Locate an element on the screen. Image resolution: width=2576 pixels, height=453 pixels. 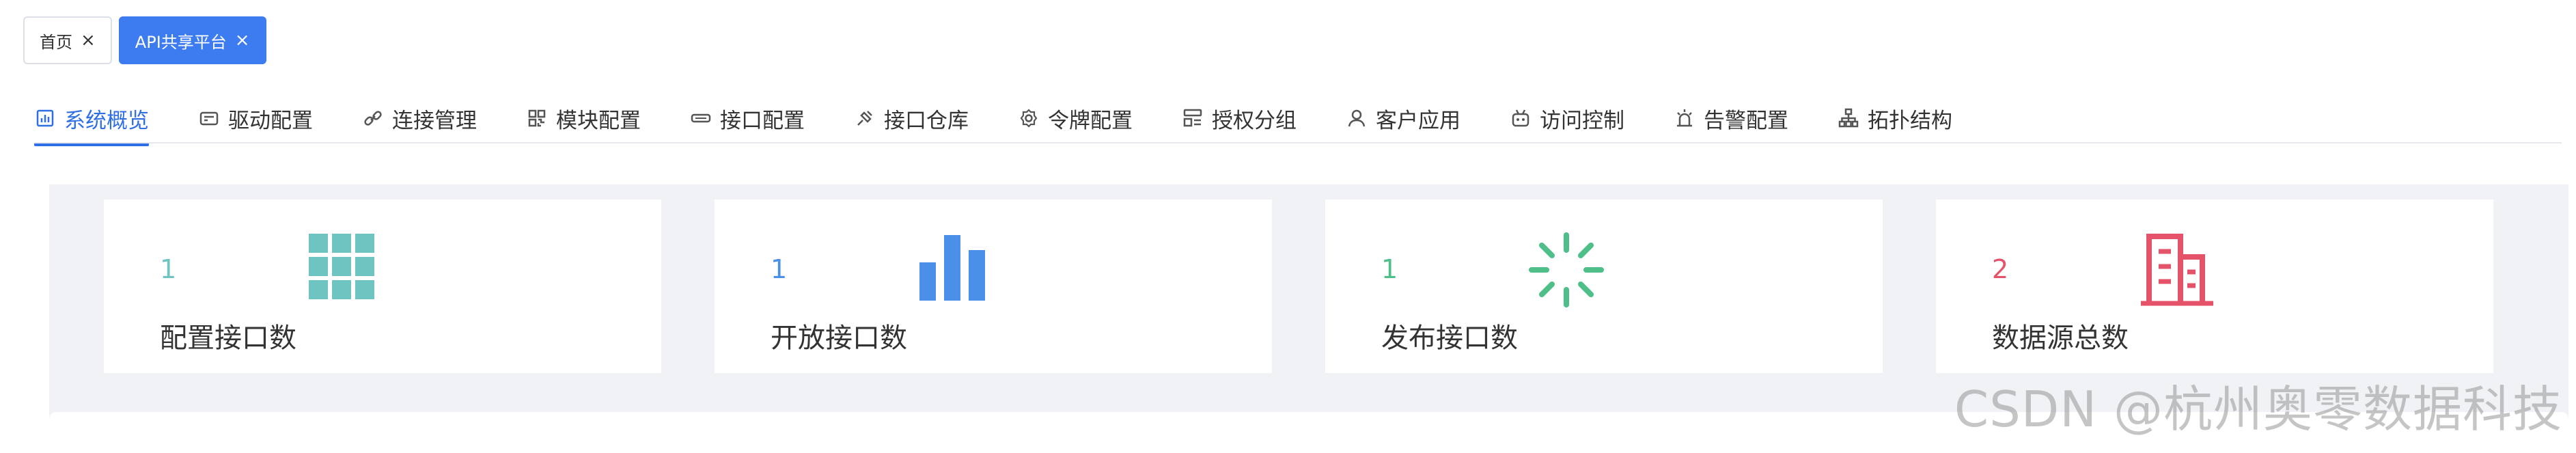
interface-icon is located at coordinates (701, 118).